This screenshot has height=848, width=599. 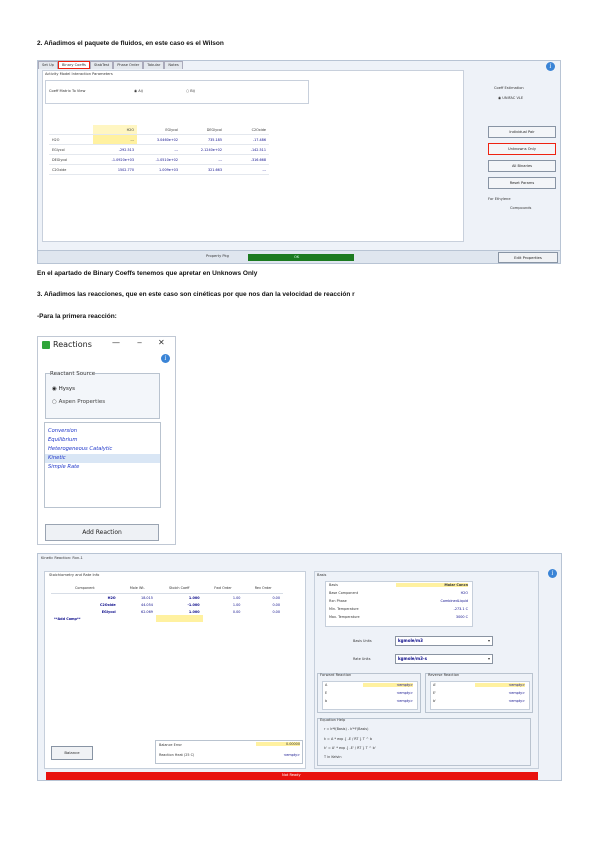 I want to click on param-label: A', so click(x=435, y=685).